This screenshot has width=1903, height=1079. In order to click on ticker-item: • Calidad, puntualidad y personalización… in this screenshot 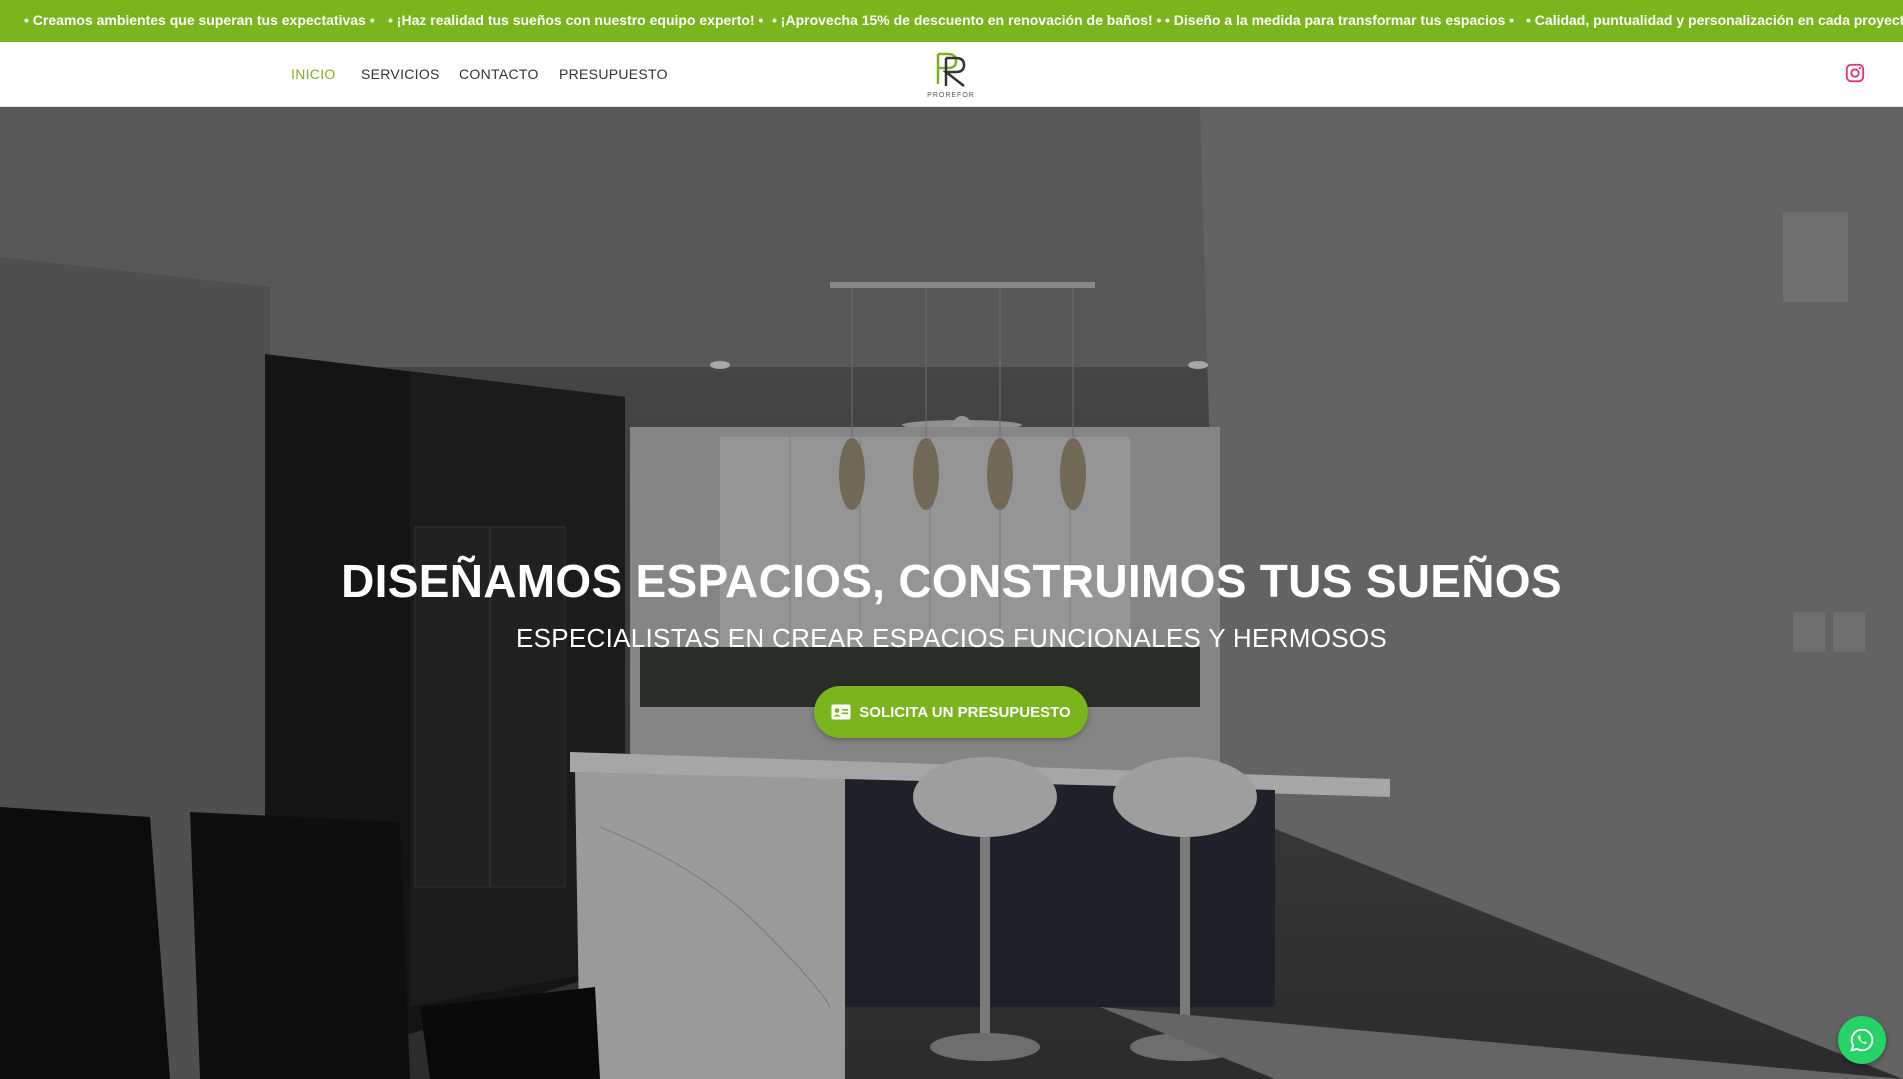, I will do `click(1714, 20)`.